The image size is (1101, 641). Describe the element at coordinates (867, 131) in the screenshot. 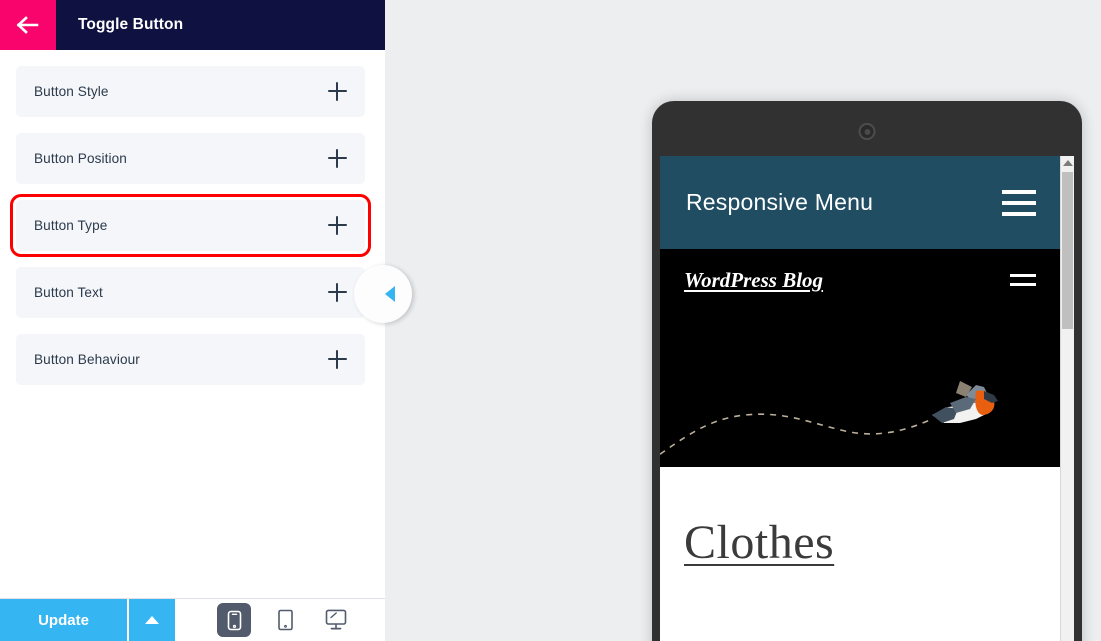

I see `camera-icon` at that location.